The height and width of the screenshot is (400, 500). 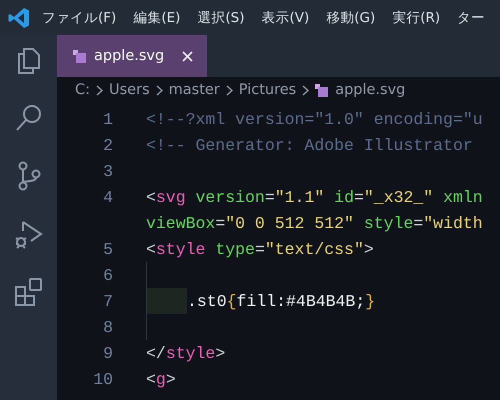 What do you see at coordinates (314, 223) in the screenshot?
I see `code-line: viewBox="0 0 512 512" style="width` at bounding box center [314, 223].